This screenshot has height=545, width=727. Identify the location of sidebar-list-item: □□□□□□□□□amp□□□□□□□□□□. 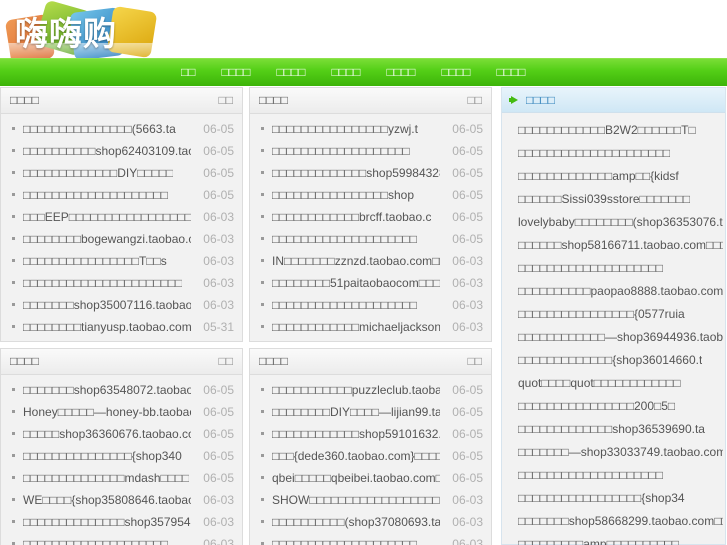
(613, 539).